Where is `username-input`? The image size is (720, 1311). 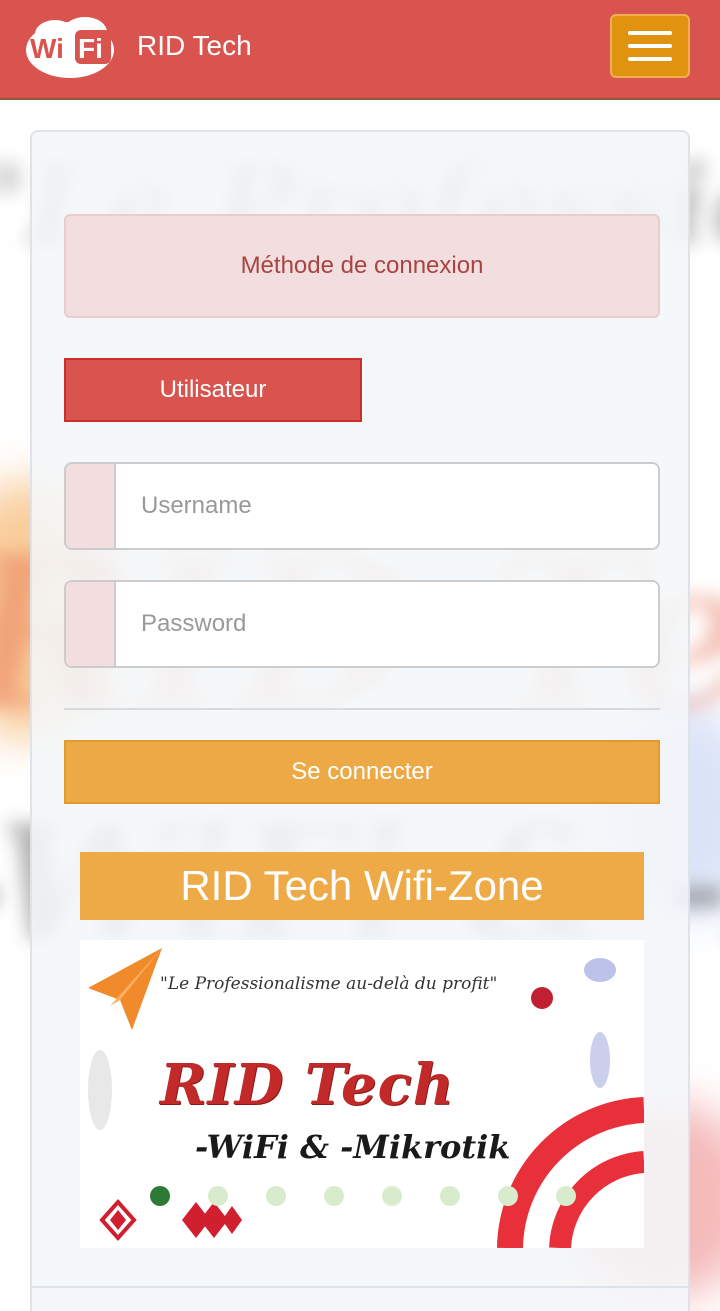
username-input is located at coordinates (387, 506).